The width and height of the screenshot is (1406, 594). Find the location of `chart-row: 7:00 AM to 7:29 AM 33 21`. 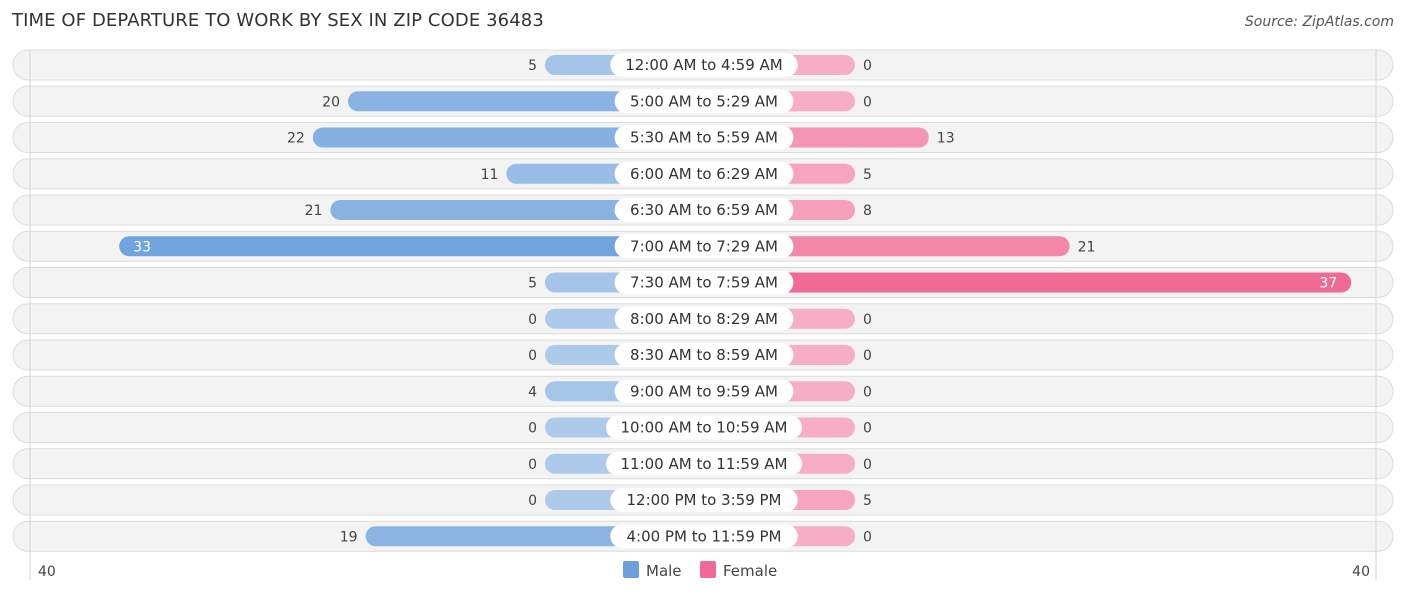

chart-row: 7:00 AM to 7:29 AM 33 21 is located at coordinates (703, 246).